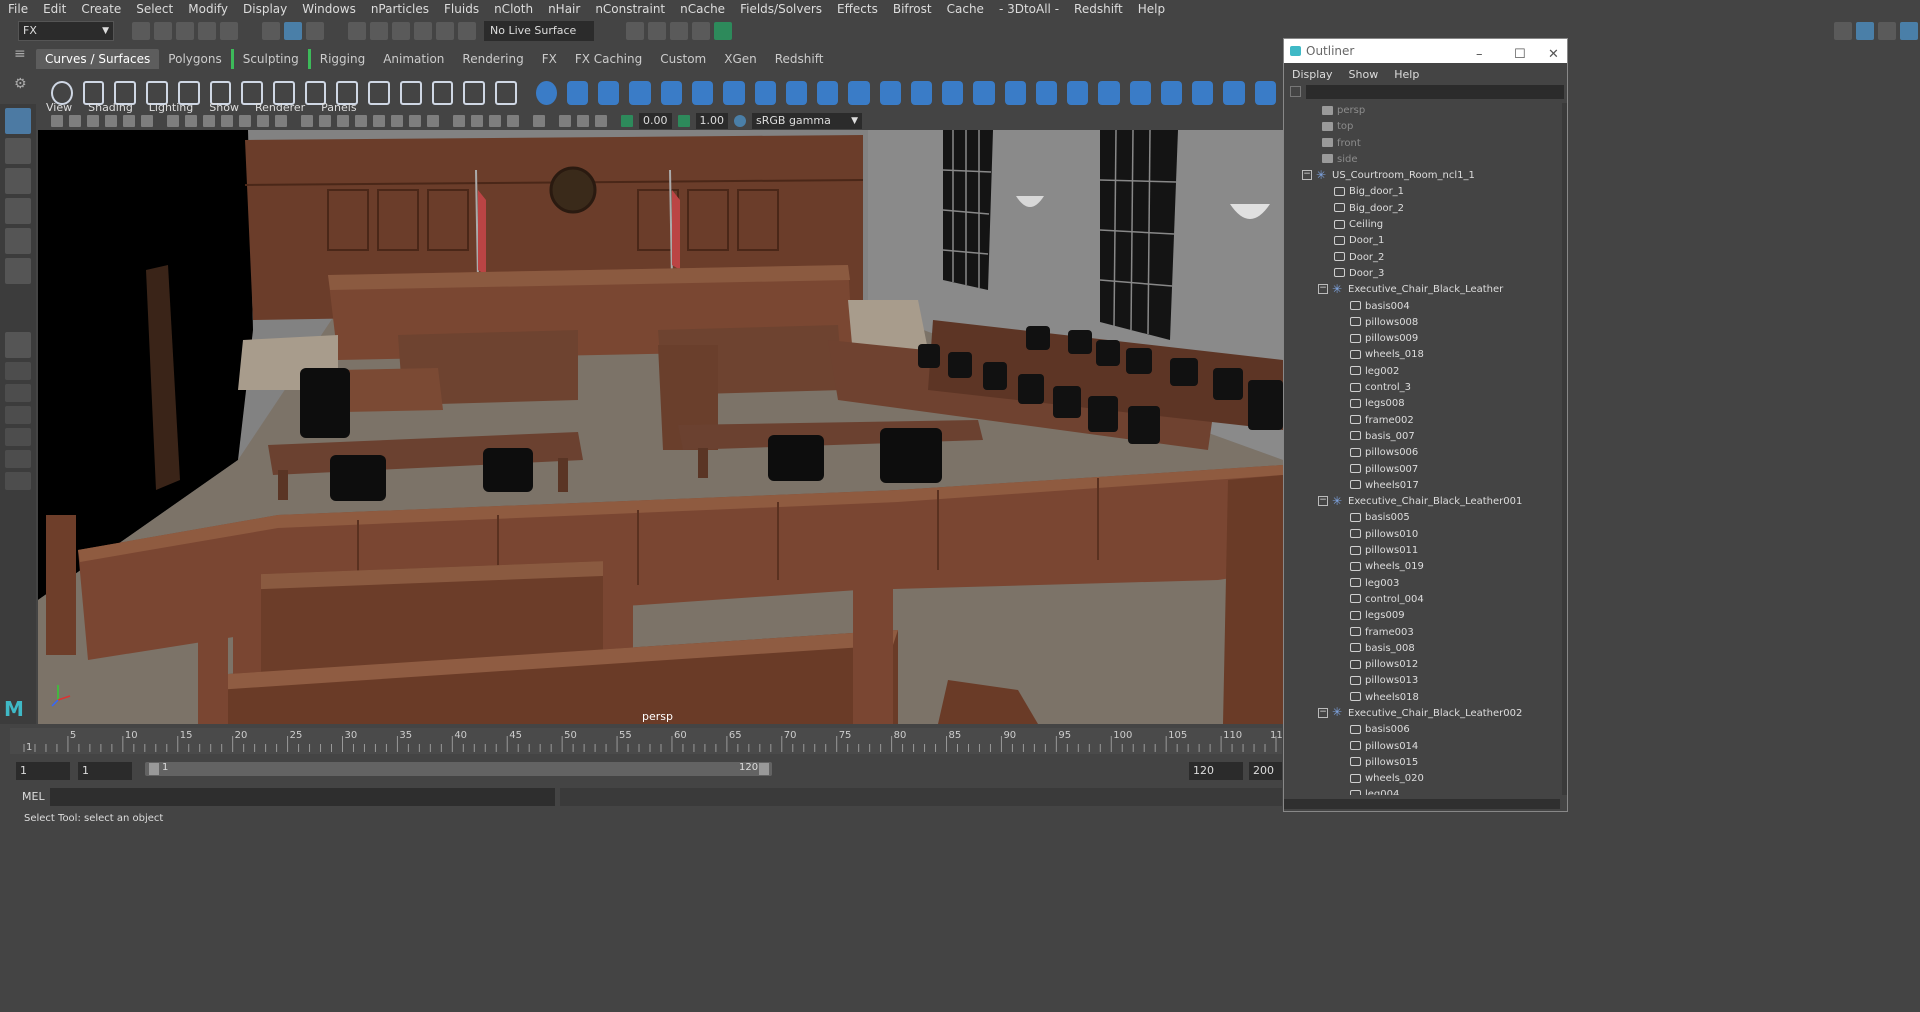 Image resolution: width=1920 pixels, height=1012 pixels. I want to click on grease-pencil-icon, so click(147, 121).